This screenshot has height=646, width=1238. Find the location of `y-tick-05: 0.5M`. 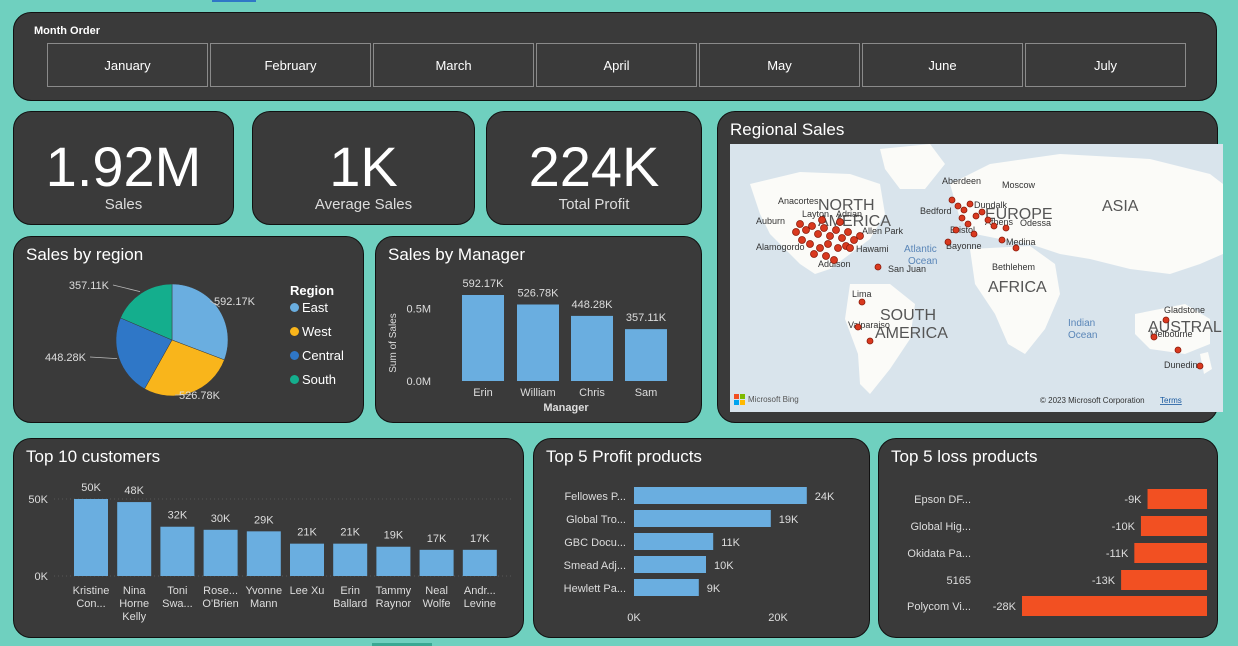

y-tick-05: 0.5M is located at coordinates (419, 309).